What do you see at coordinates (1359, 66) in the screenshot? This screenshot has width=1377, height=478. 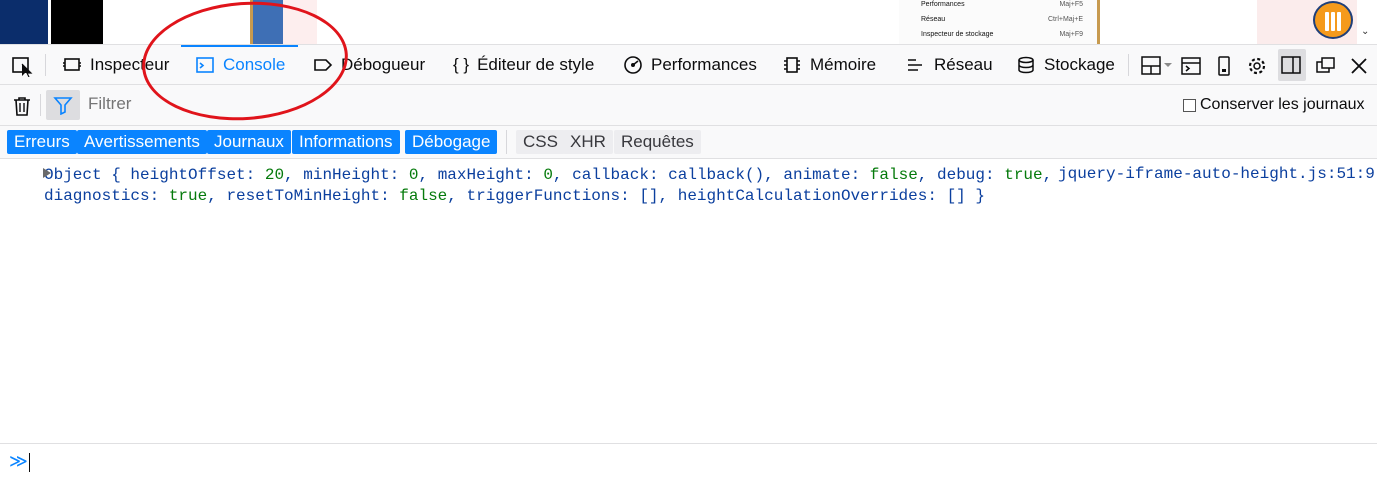 I see `close-icon` at bounding box center [1359, 66].